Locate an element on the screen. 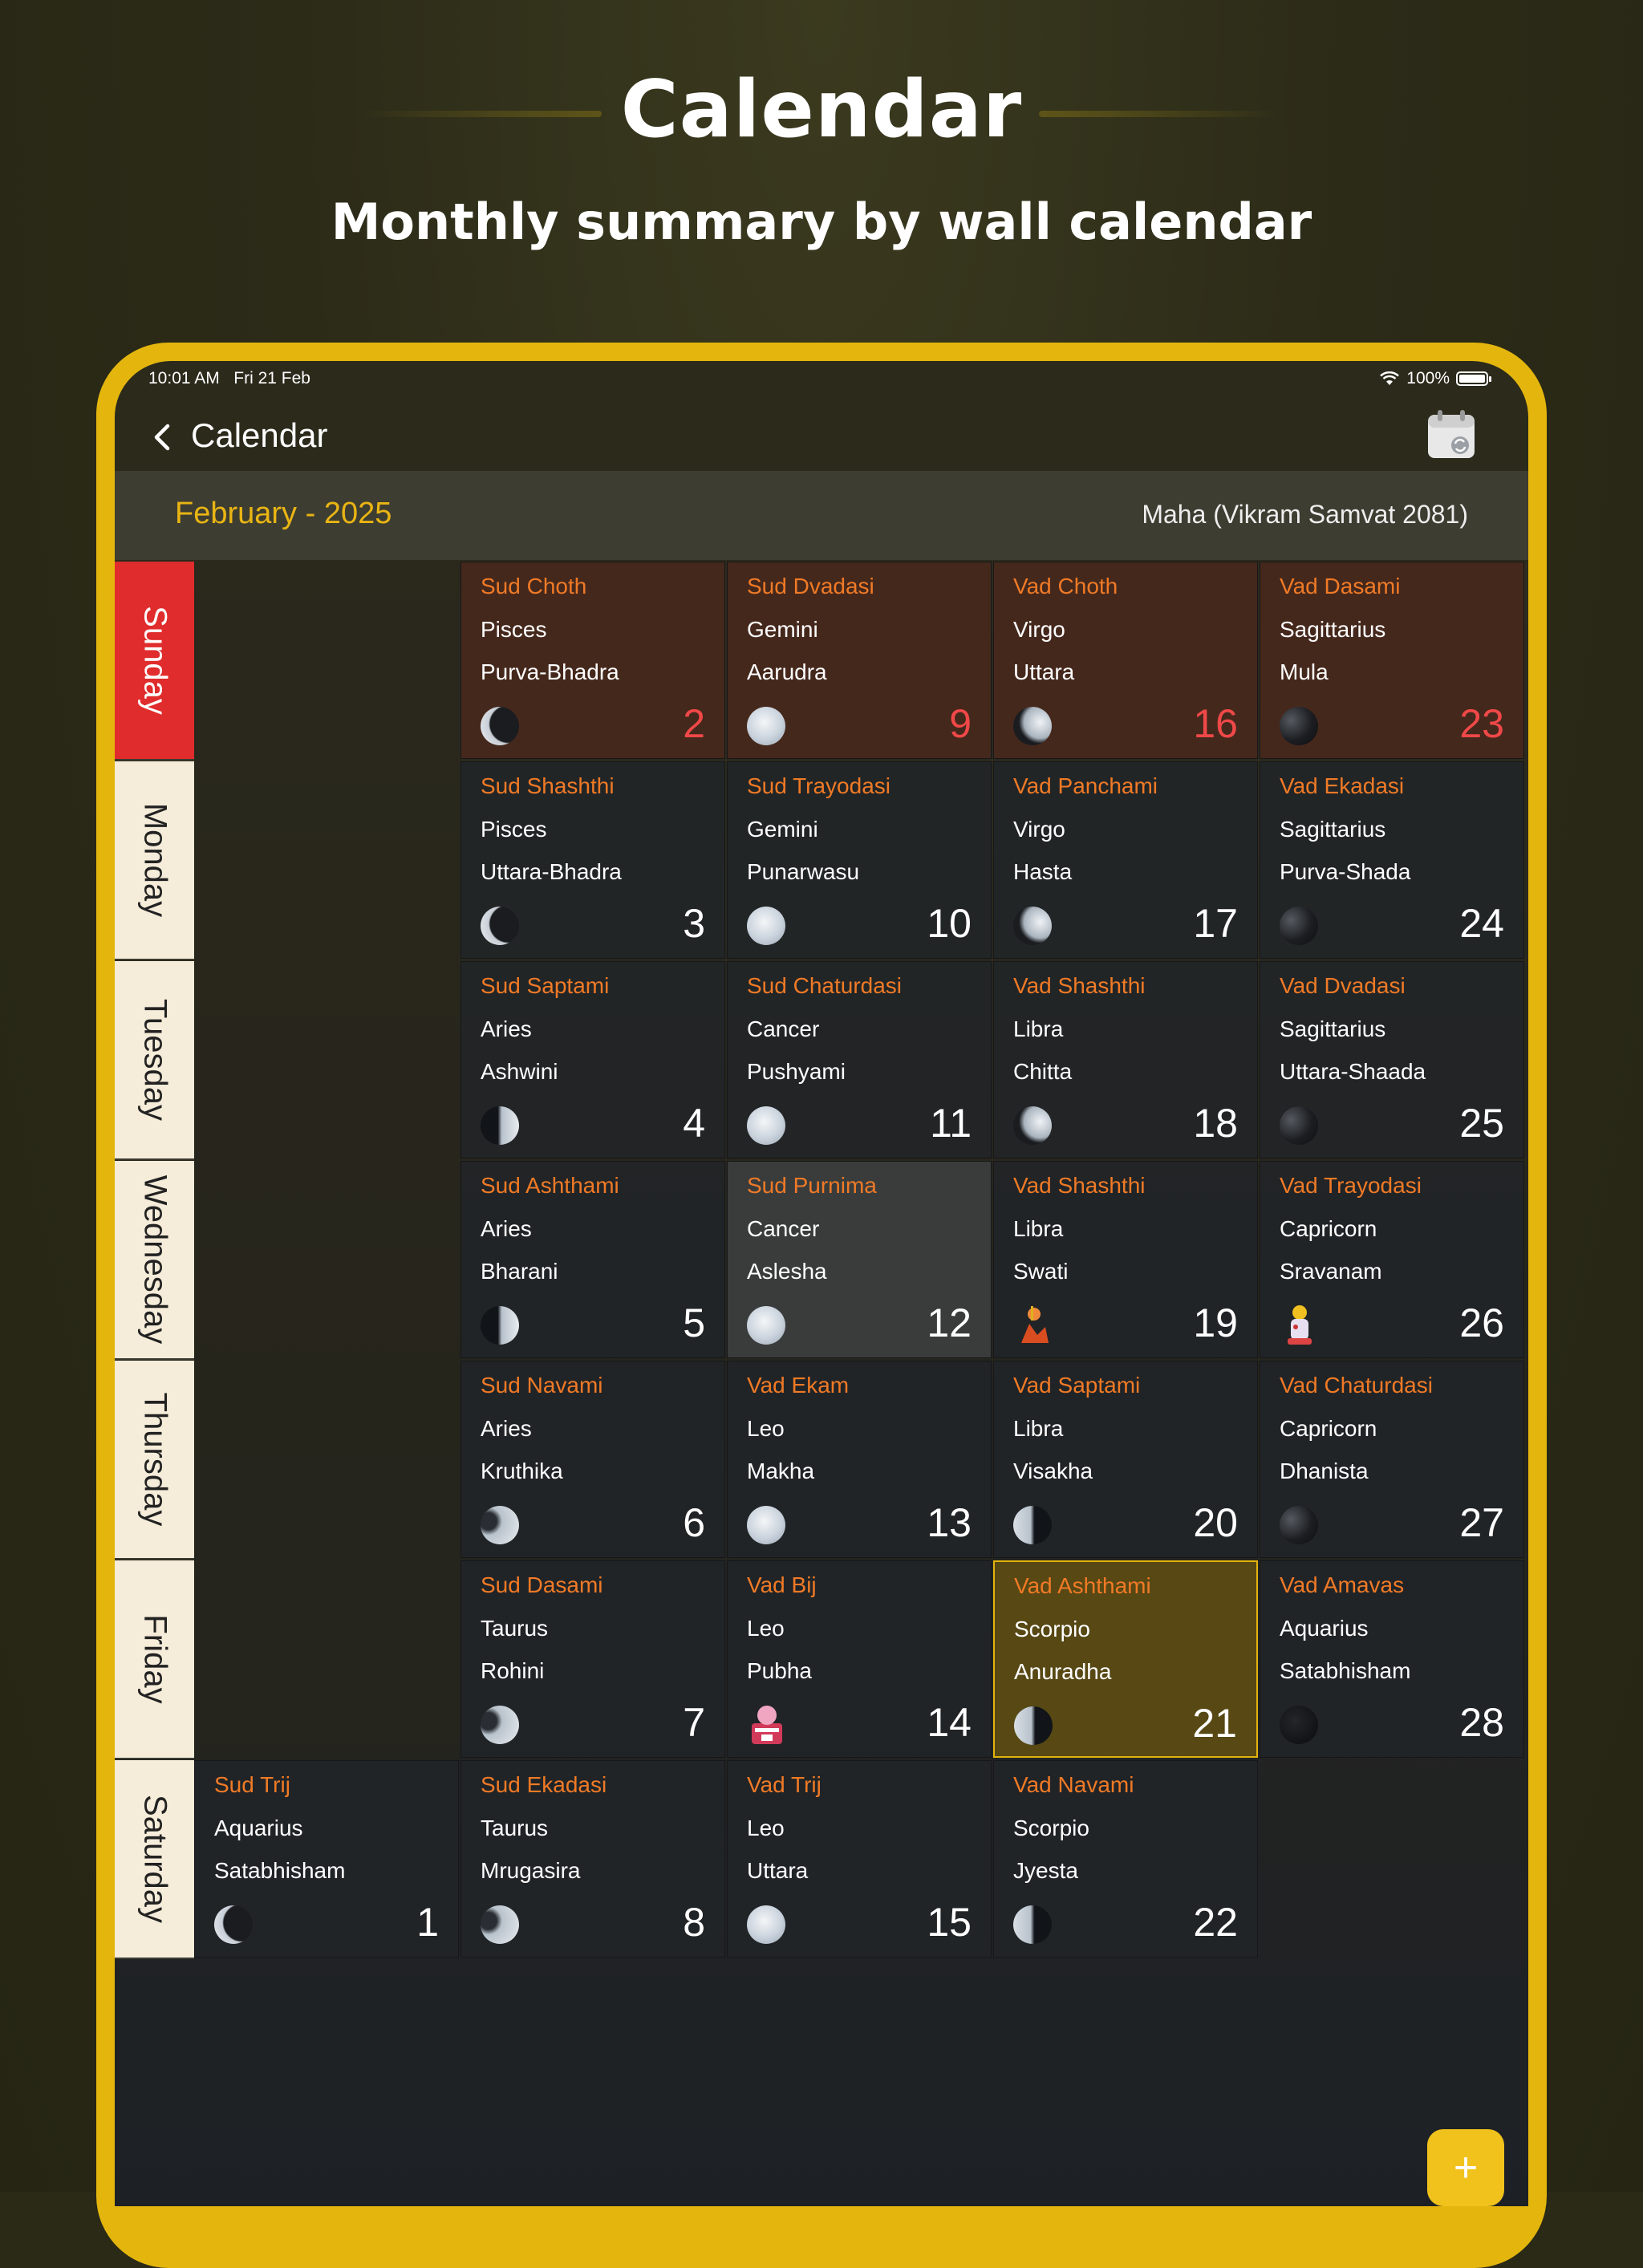 Image resolution: width=1643 pixels, height=2268 pixels. hero-title: Calendar is located at coordinates (821, 110).